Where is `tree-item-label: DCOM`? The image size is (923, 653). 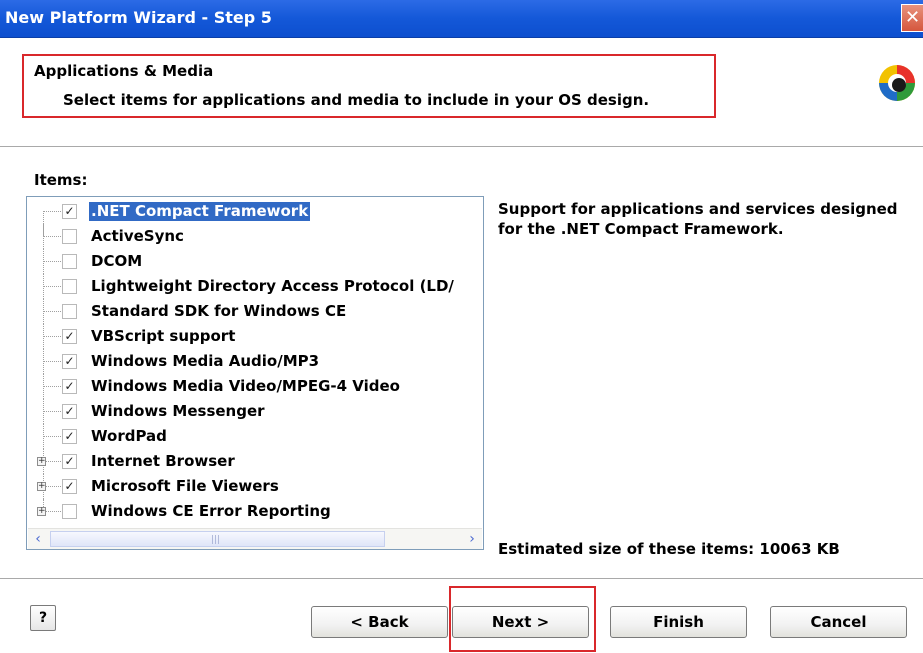
tree-item-label: DCOM is located at coordinates (117, 261).